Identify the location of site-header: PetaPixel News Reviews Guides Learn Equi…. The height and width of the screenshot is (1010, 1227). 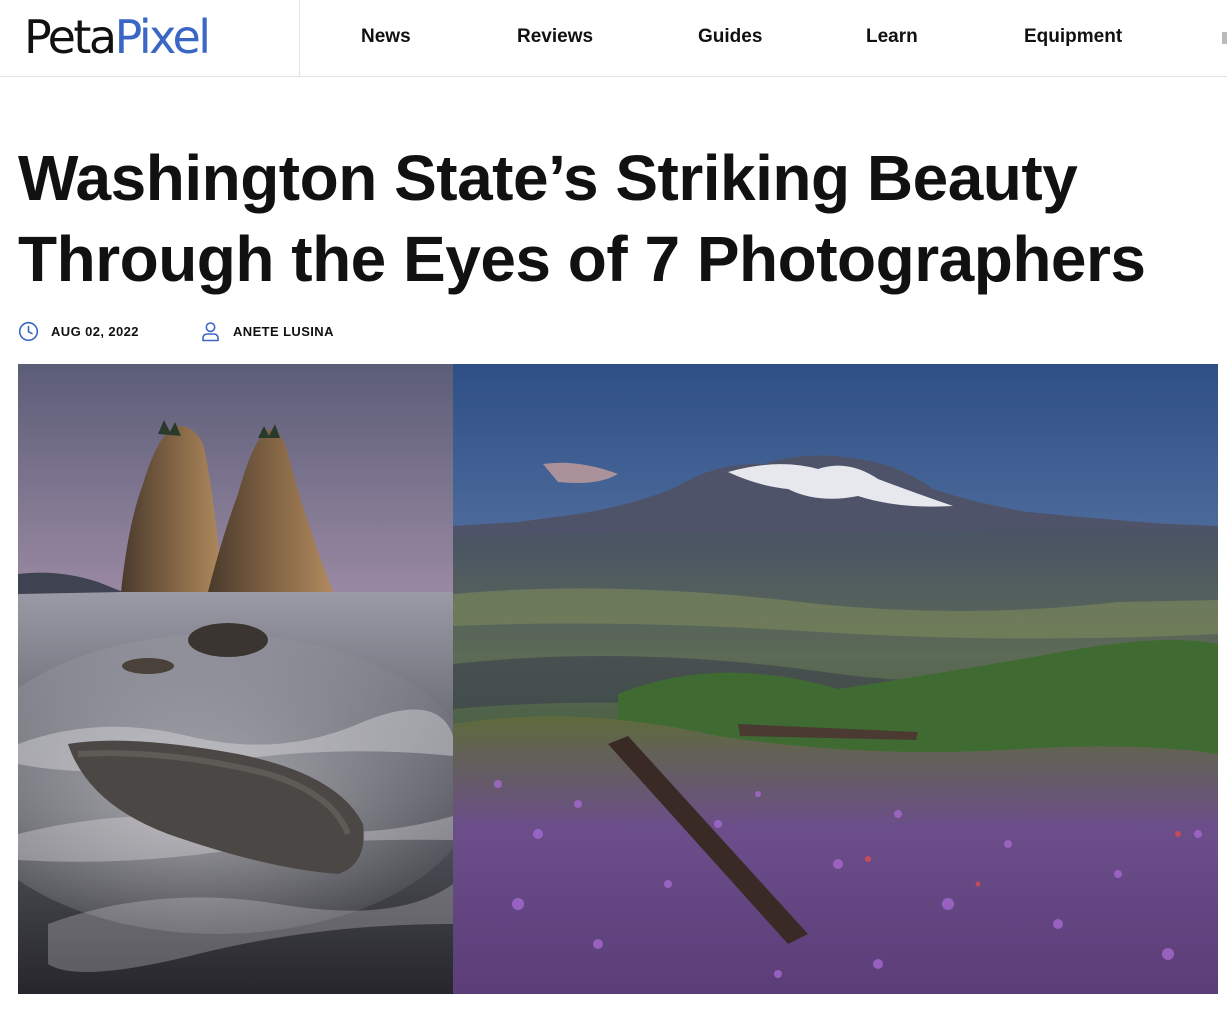
(613, 38).